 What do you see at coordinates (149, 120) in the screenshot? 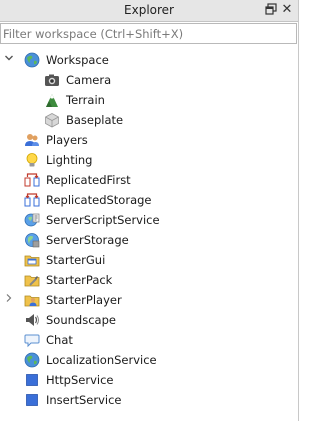
I see `tree-item-baseplate: Baseplate` at bounding box center [149, 120].